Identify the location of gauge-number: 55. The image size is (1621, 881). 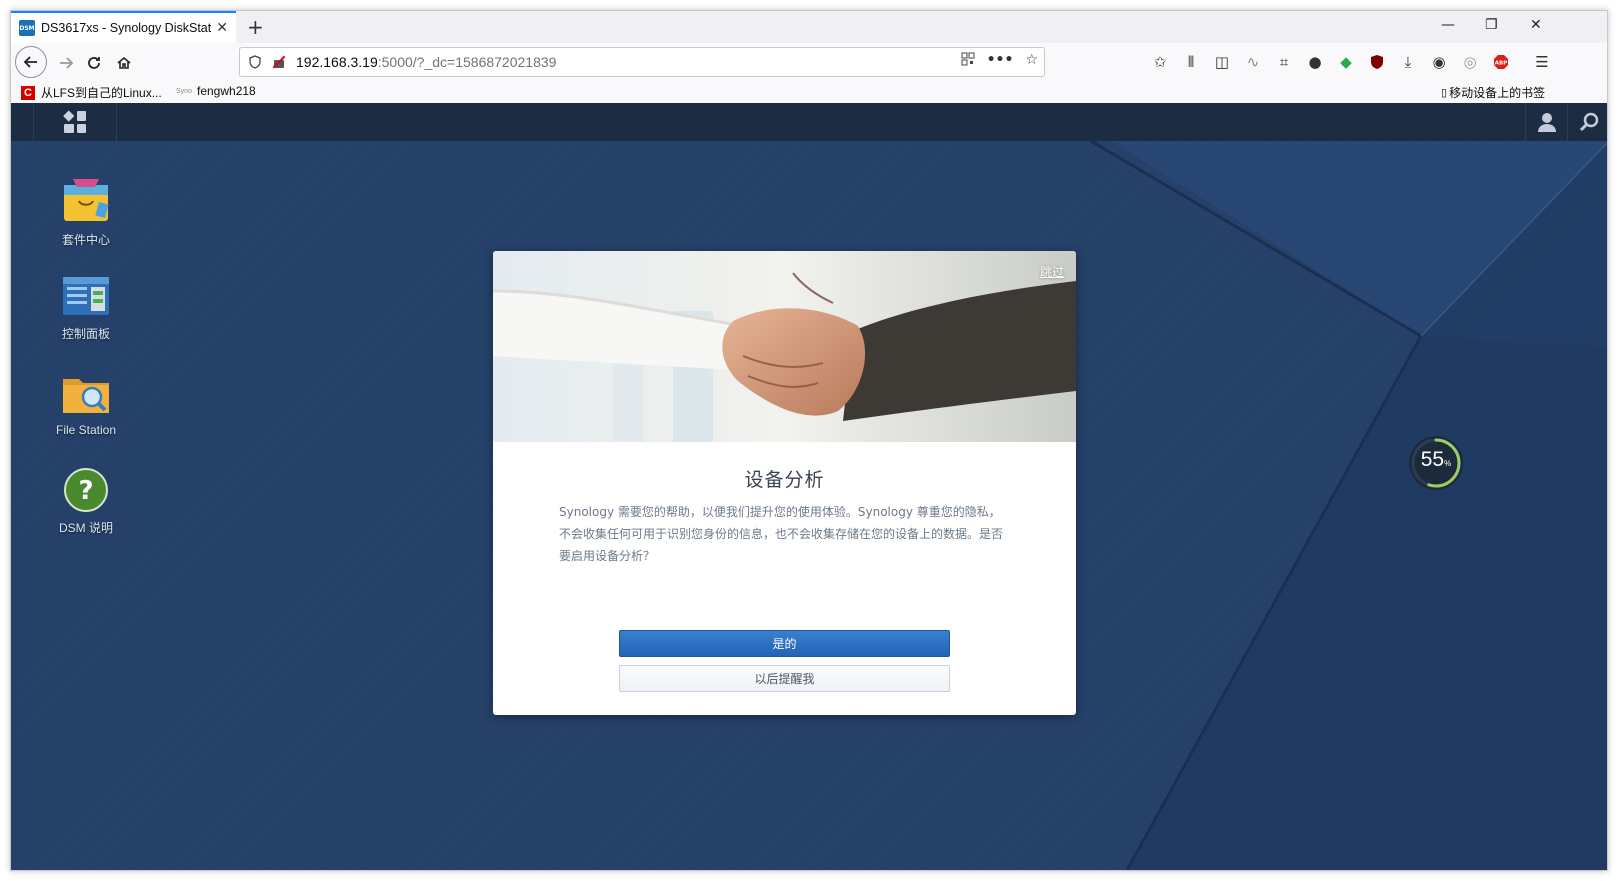
(1432, 459).